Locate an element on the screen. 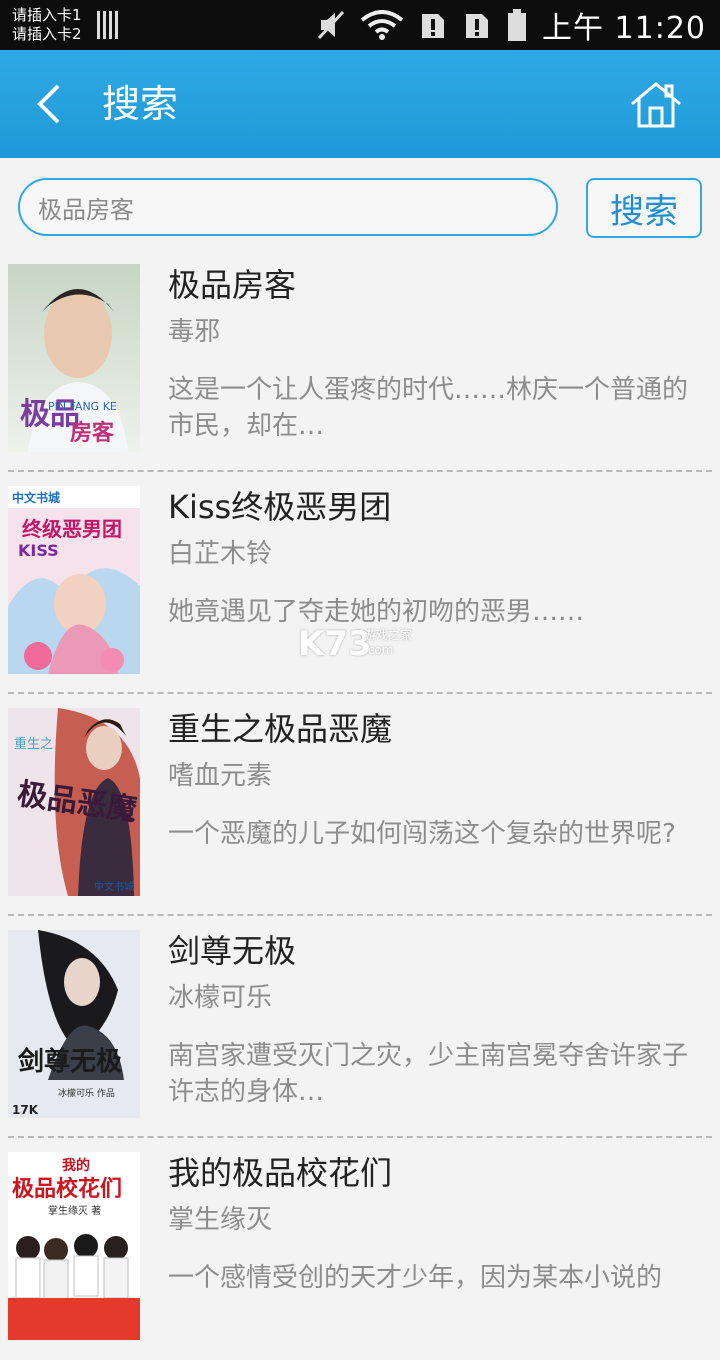  book-author: 白芷木铃 is located at coordinates (220, 554).